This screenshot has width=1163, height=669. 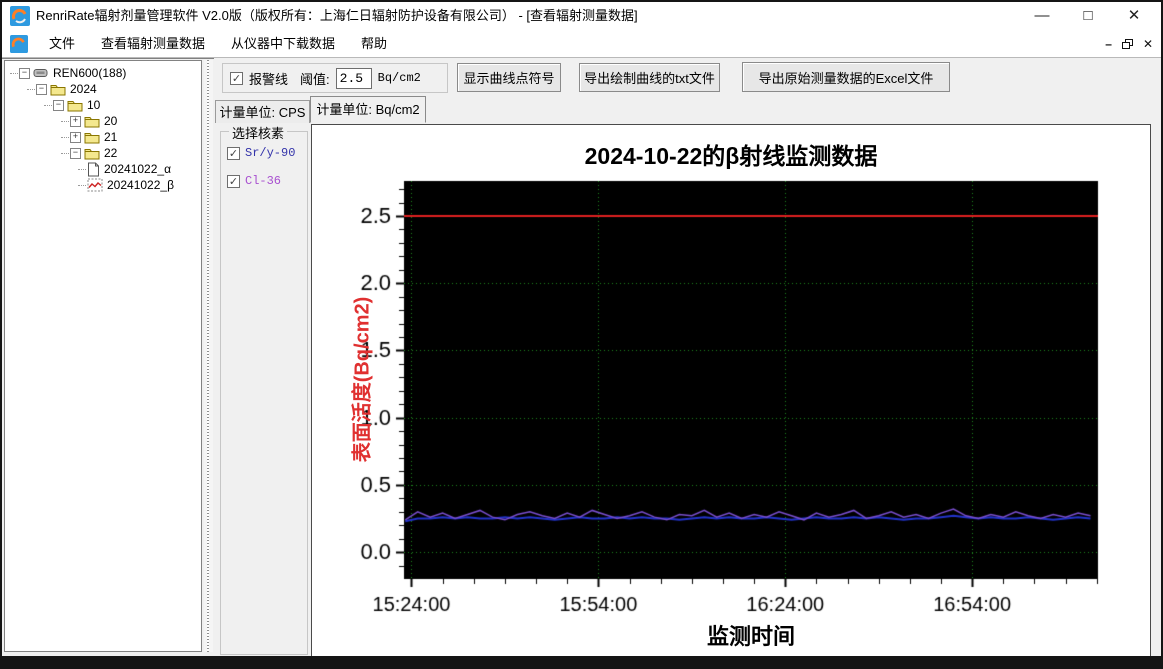 I want to click on tree-item: − 22, so click(x=103, y=153).